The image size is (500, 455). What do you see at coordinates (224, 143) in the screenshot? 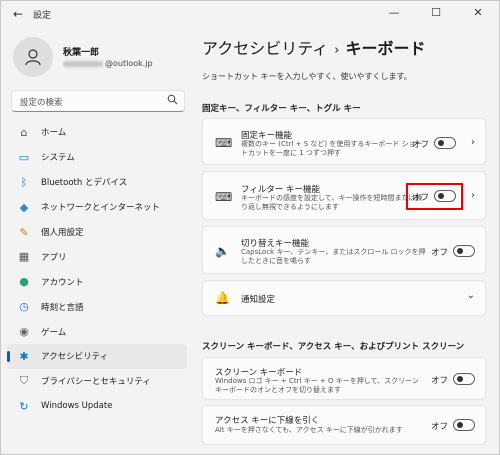
I see `keyboard-icon: ⌨` at bounding box center [224, 143].